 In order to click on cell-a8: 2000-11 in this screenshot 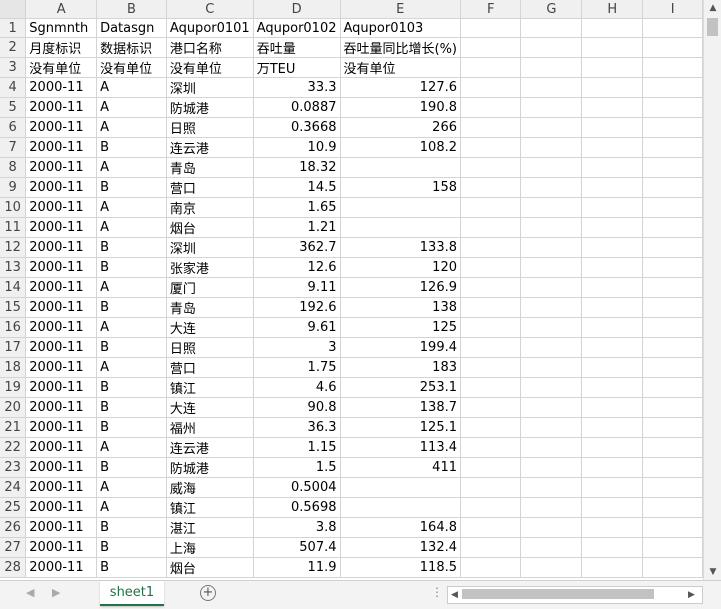, I will do `click(61, 167)`.